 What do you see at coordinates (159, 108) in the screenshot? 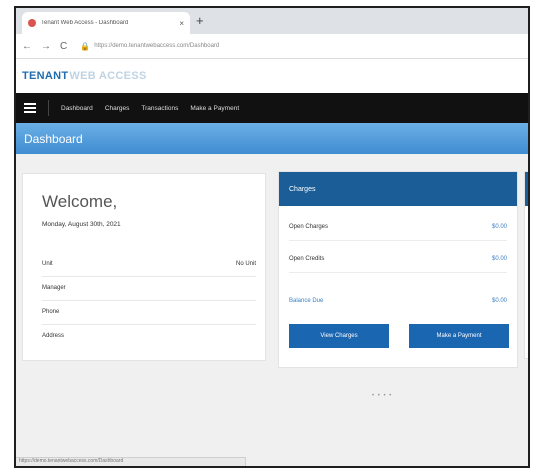
I see `nav-transactions: Transactions` at bounding box center [159, 108].